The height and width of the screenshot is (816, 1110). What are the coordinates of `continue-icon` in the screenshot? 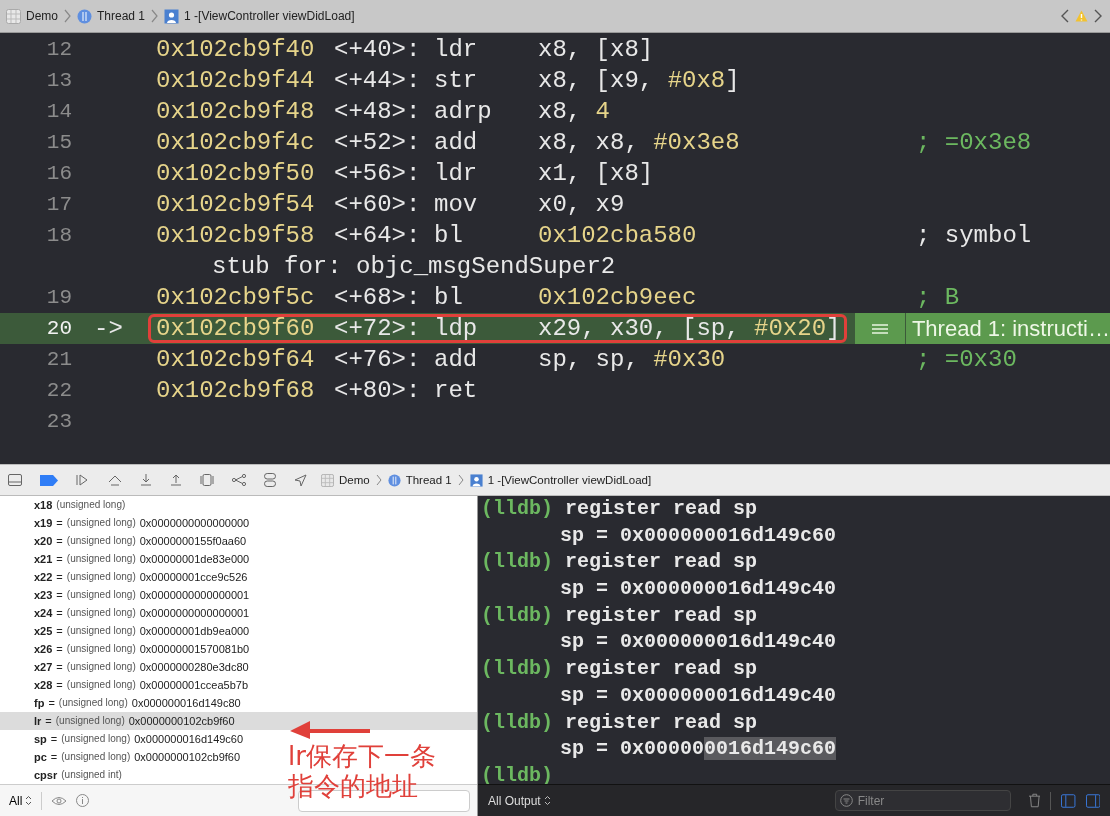 It's located at (83, 480).